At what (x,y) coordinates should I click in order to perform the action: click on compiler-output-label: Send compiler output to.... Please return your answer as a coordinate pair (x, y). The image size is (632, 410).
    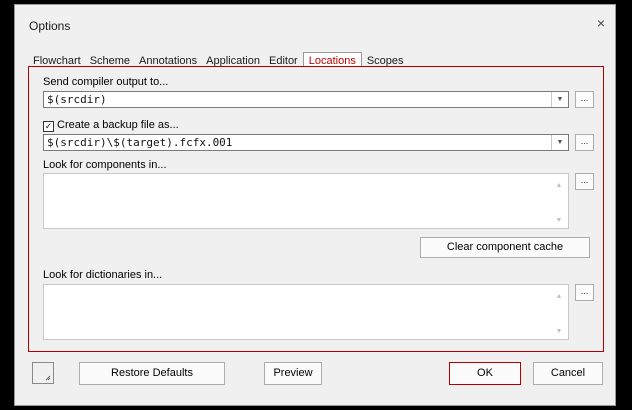
    Looking at the image, I should click on (106, 82).